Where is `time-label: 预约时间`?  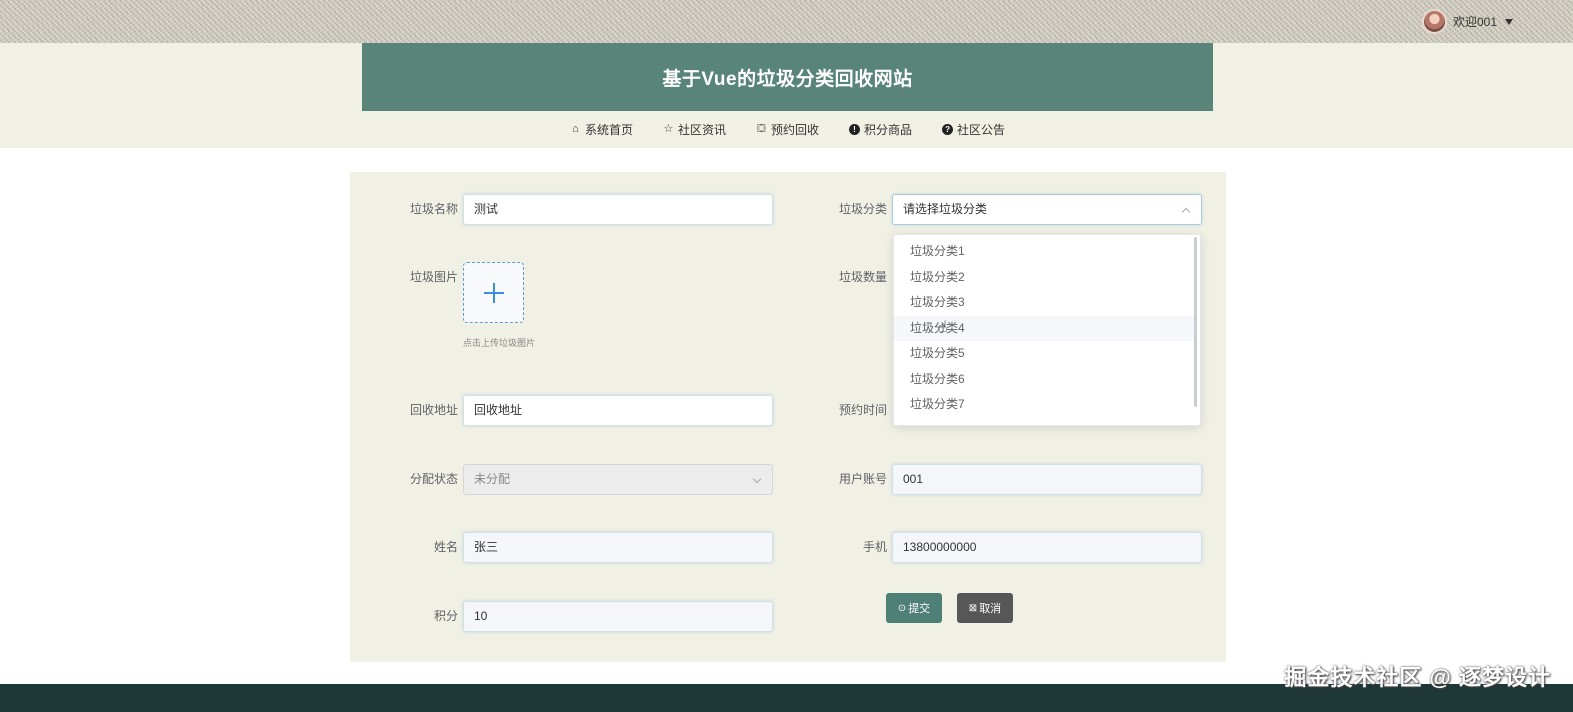 time-label: 预约时间 is located at coordinates (862, 410).